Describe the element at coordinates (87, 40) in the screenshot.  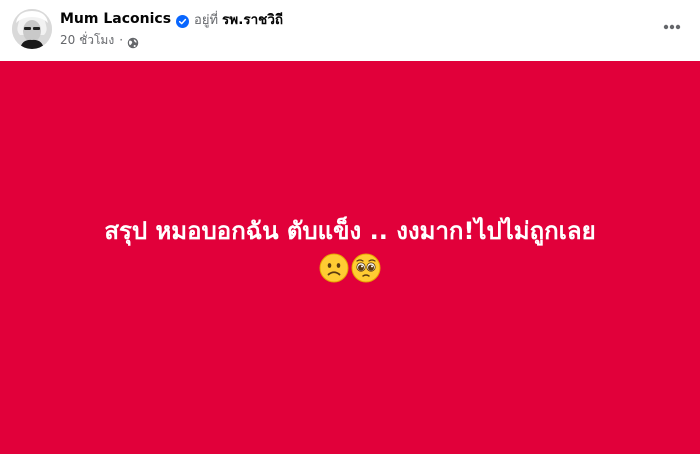
I see `post-time: 20 ชั่วโมง` at that location.